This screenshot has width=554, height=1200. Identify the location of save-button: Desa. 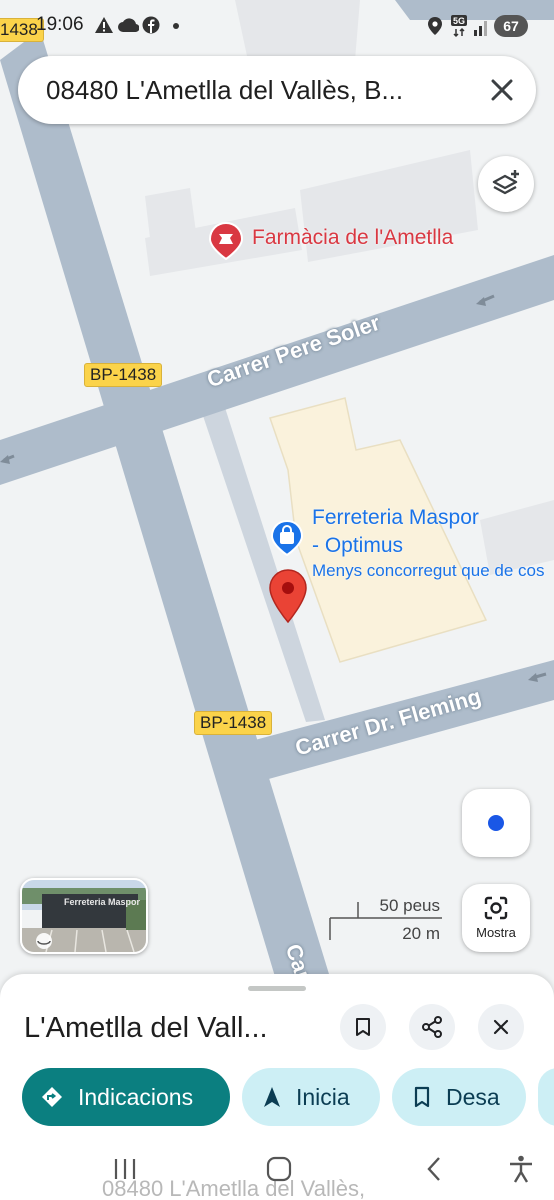
(459, 1097).